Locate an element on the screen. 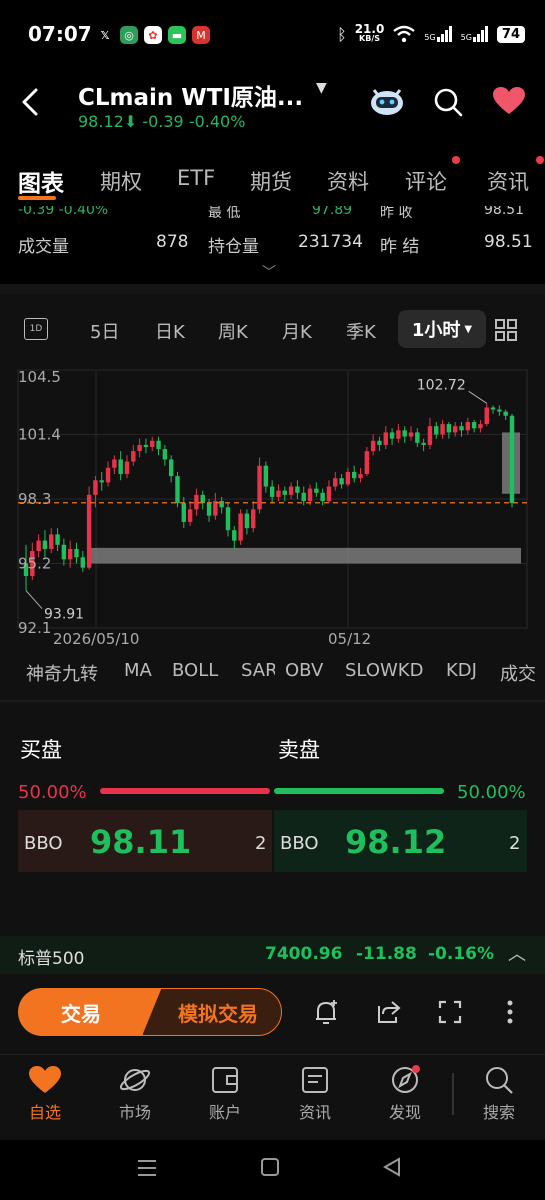 This screenshot has width=545, height=1200. layout-grid-icon is located at coordinates (506, 330).